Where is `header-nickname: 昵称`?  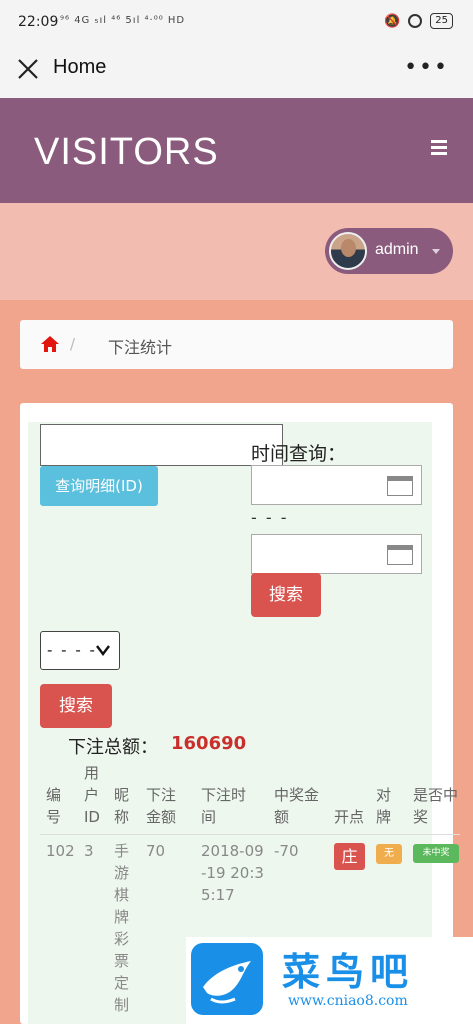
header-nickname: 昵称 is located at coordinates (122, 806).